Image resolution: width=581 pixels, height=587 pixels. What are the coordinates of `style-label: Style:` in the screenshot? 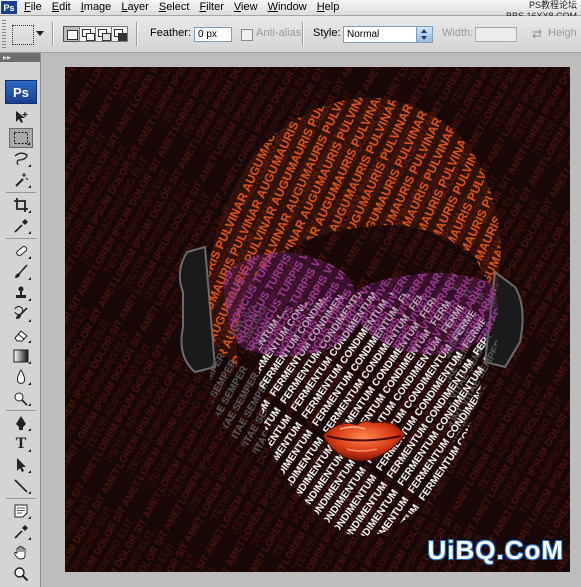 It's located at (327, 33).